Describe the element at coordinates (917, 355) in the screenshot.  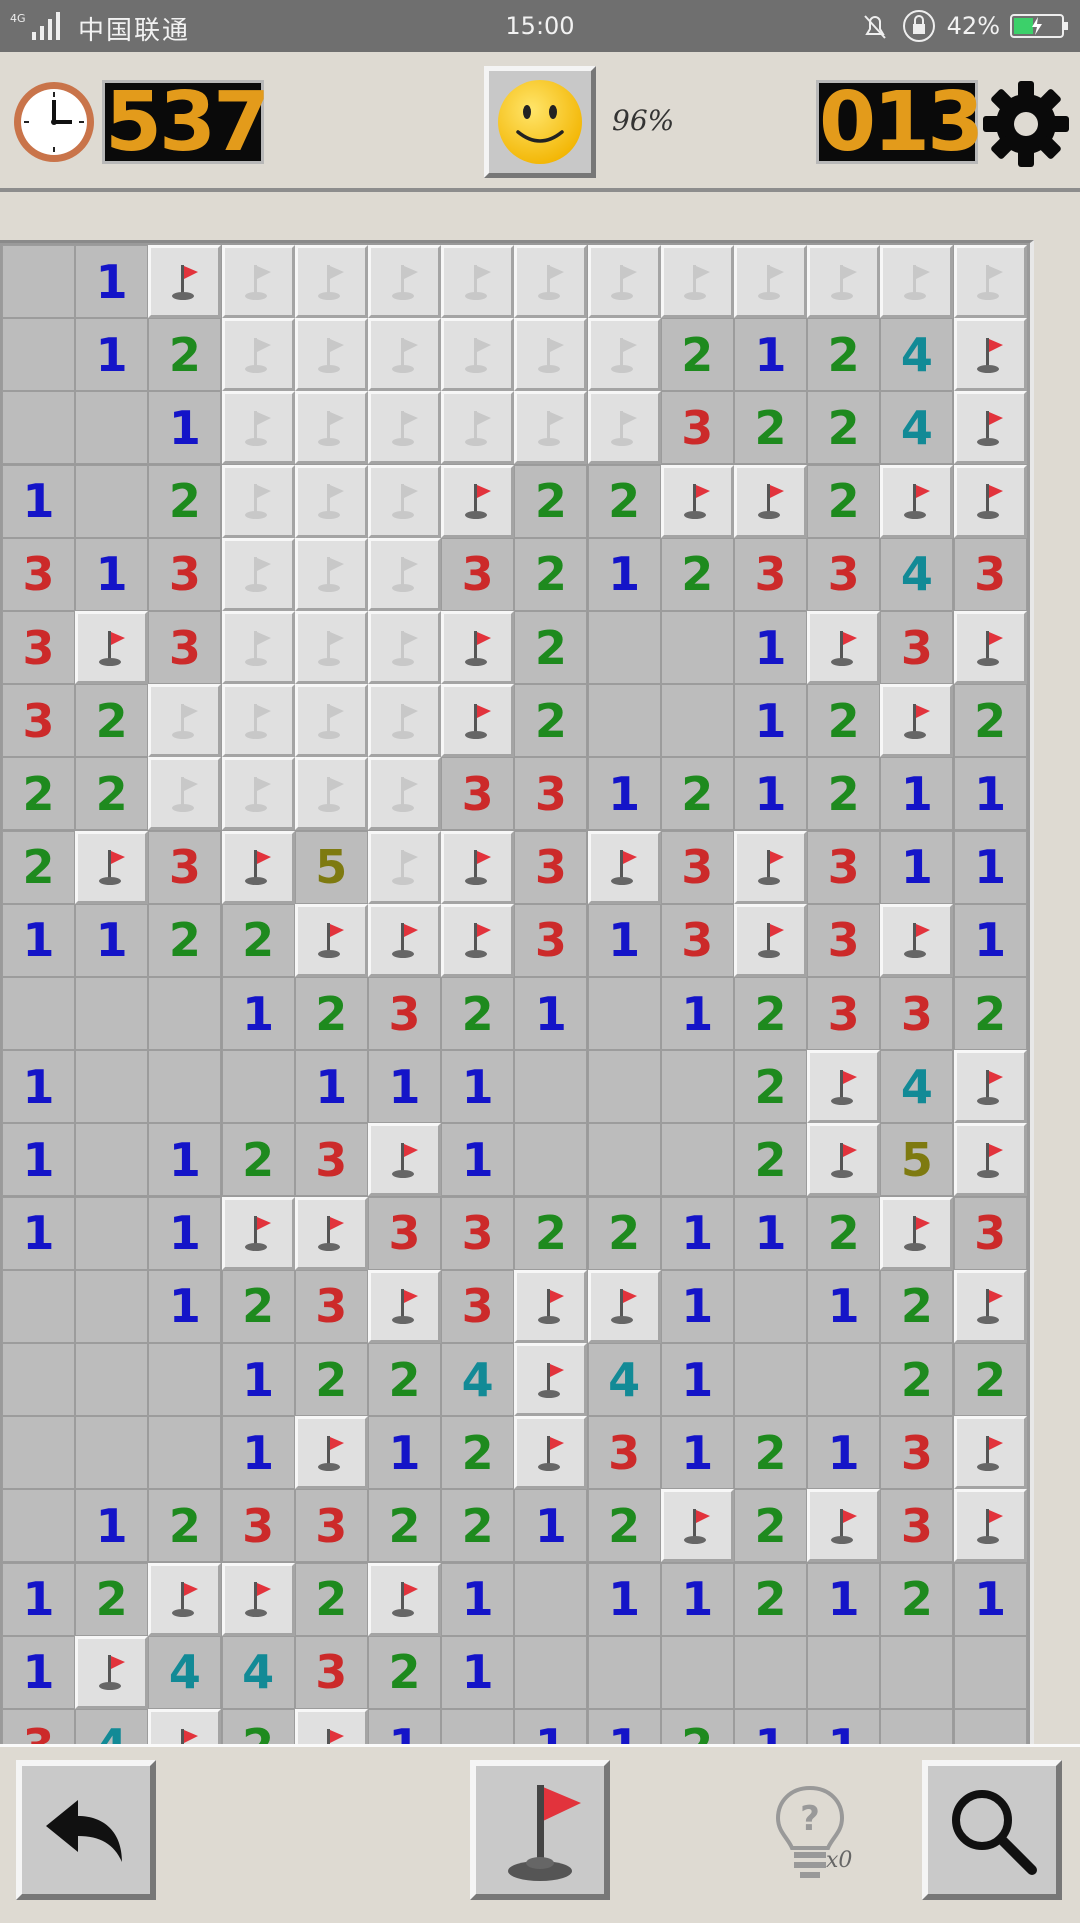
I see `number-cell: 4` at that location.